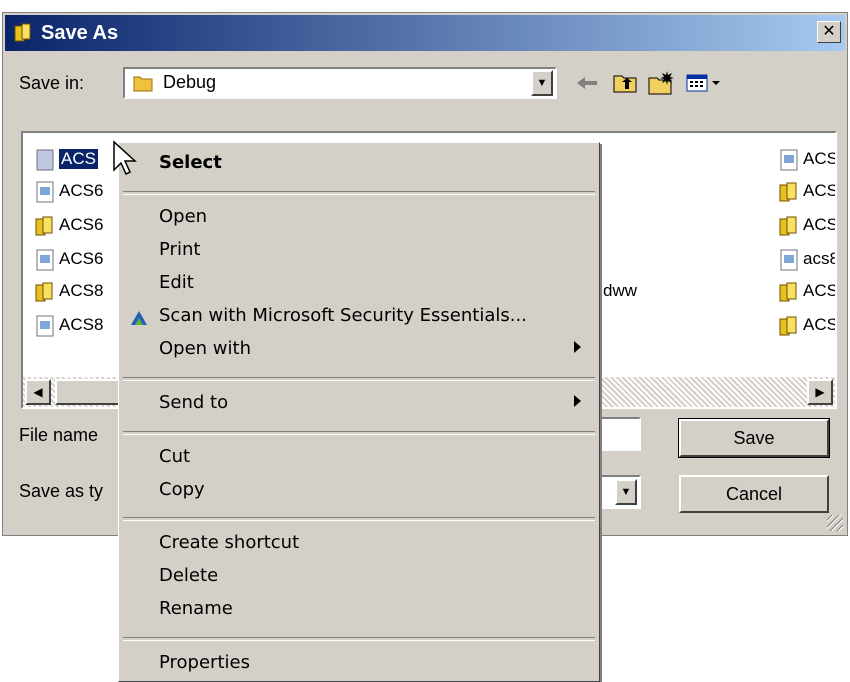  Describe the element at coordinates (125, 158) in the screenshot. I see `mouse-cursor-icon` at that location.